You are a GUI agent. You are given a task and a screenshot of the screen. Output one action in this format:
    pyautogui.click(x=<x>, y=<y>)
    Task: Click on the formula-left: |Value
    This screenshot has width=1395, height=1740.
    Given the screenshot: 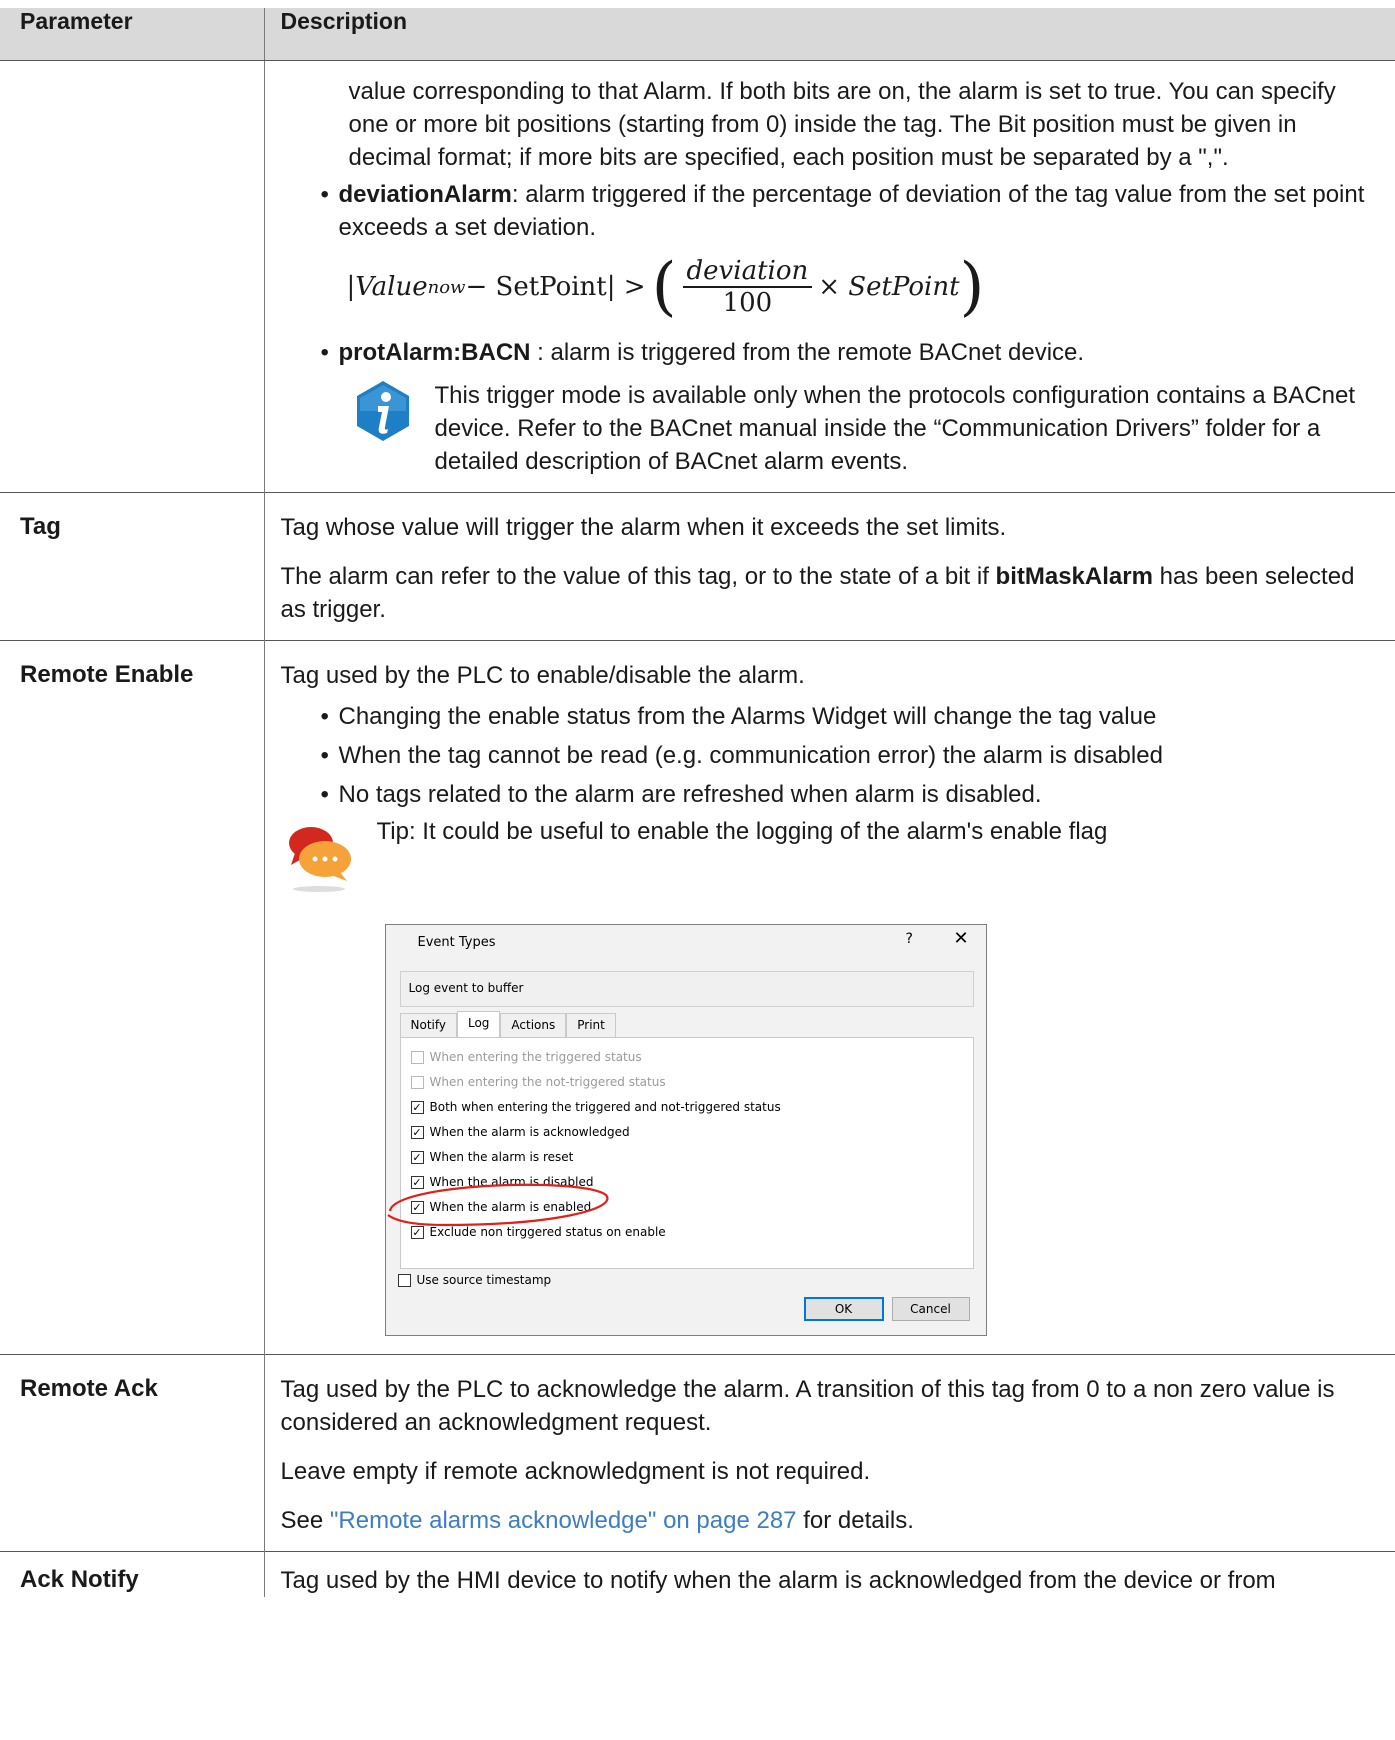 What is the action you would take?
    pyautogui.click(x=387, y=286)
    